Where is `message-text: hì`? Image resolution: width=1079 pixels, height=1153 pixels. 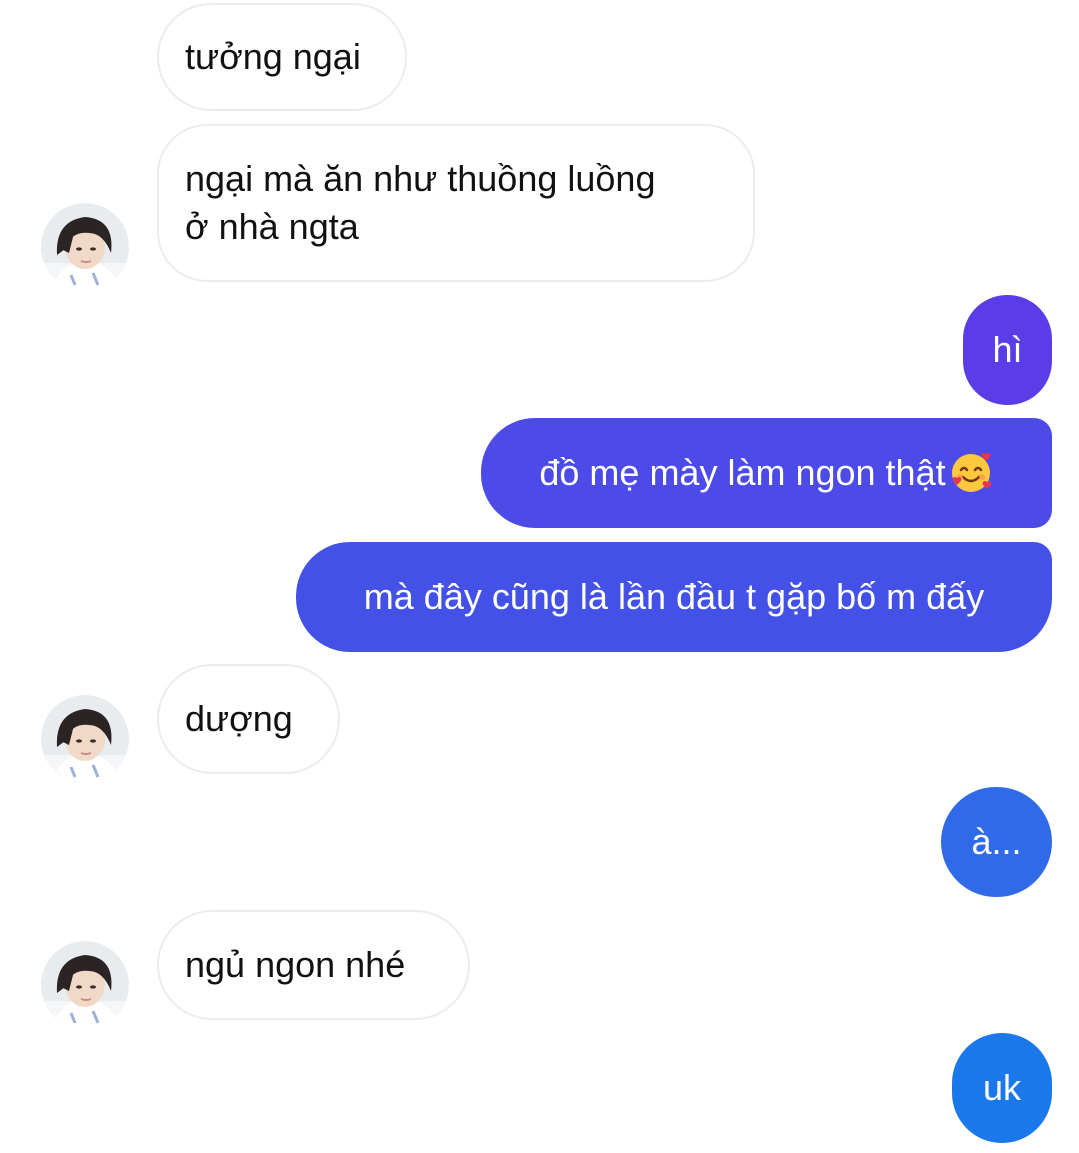 message-text: hì is located at coordinates (1007, 349).